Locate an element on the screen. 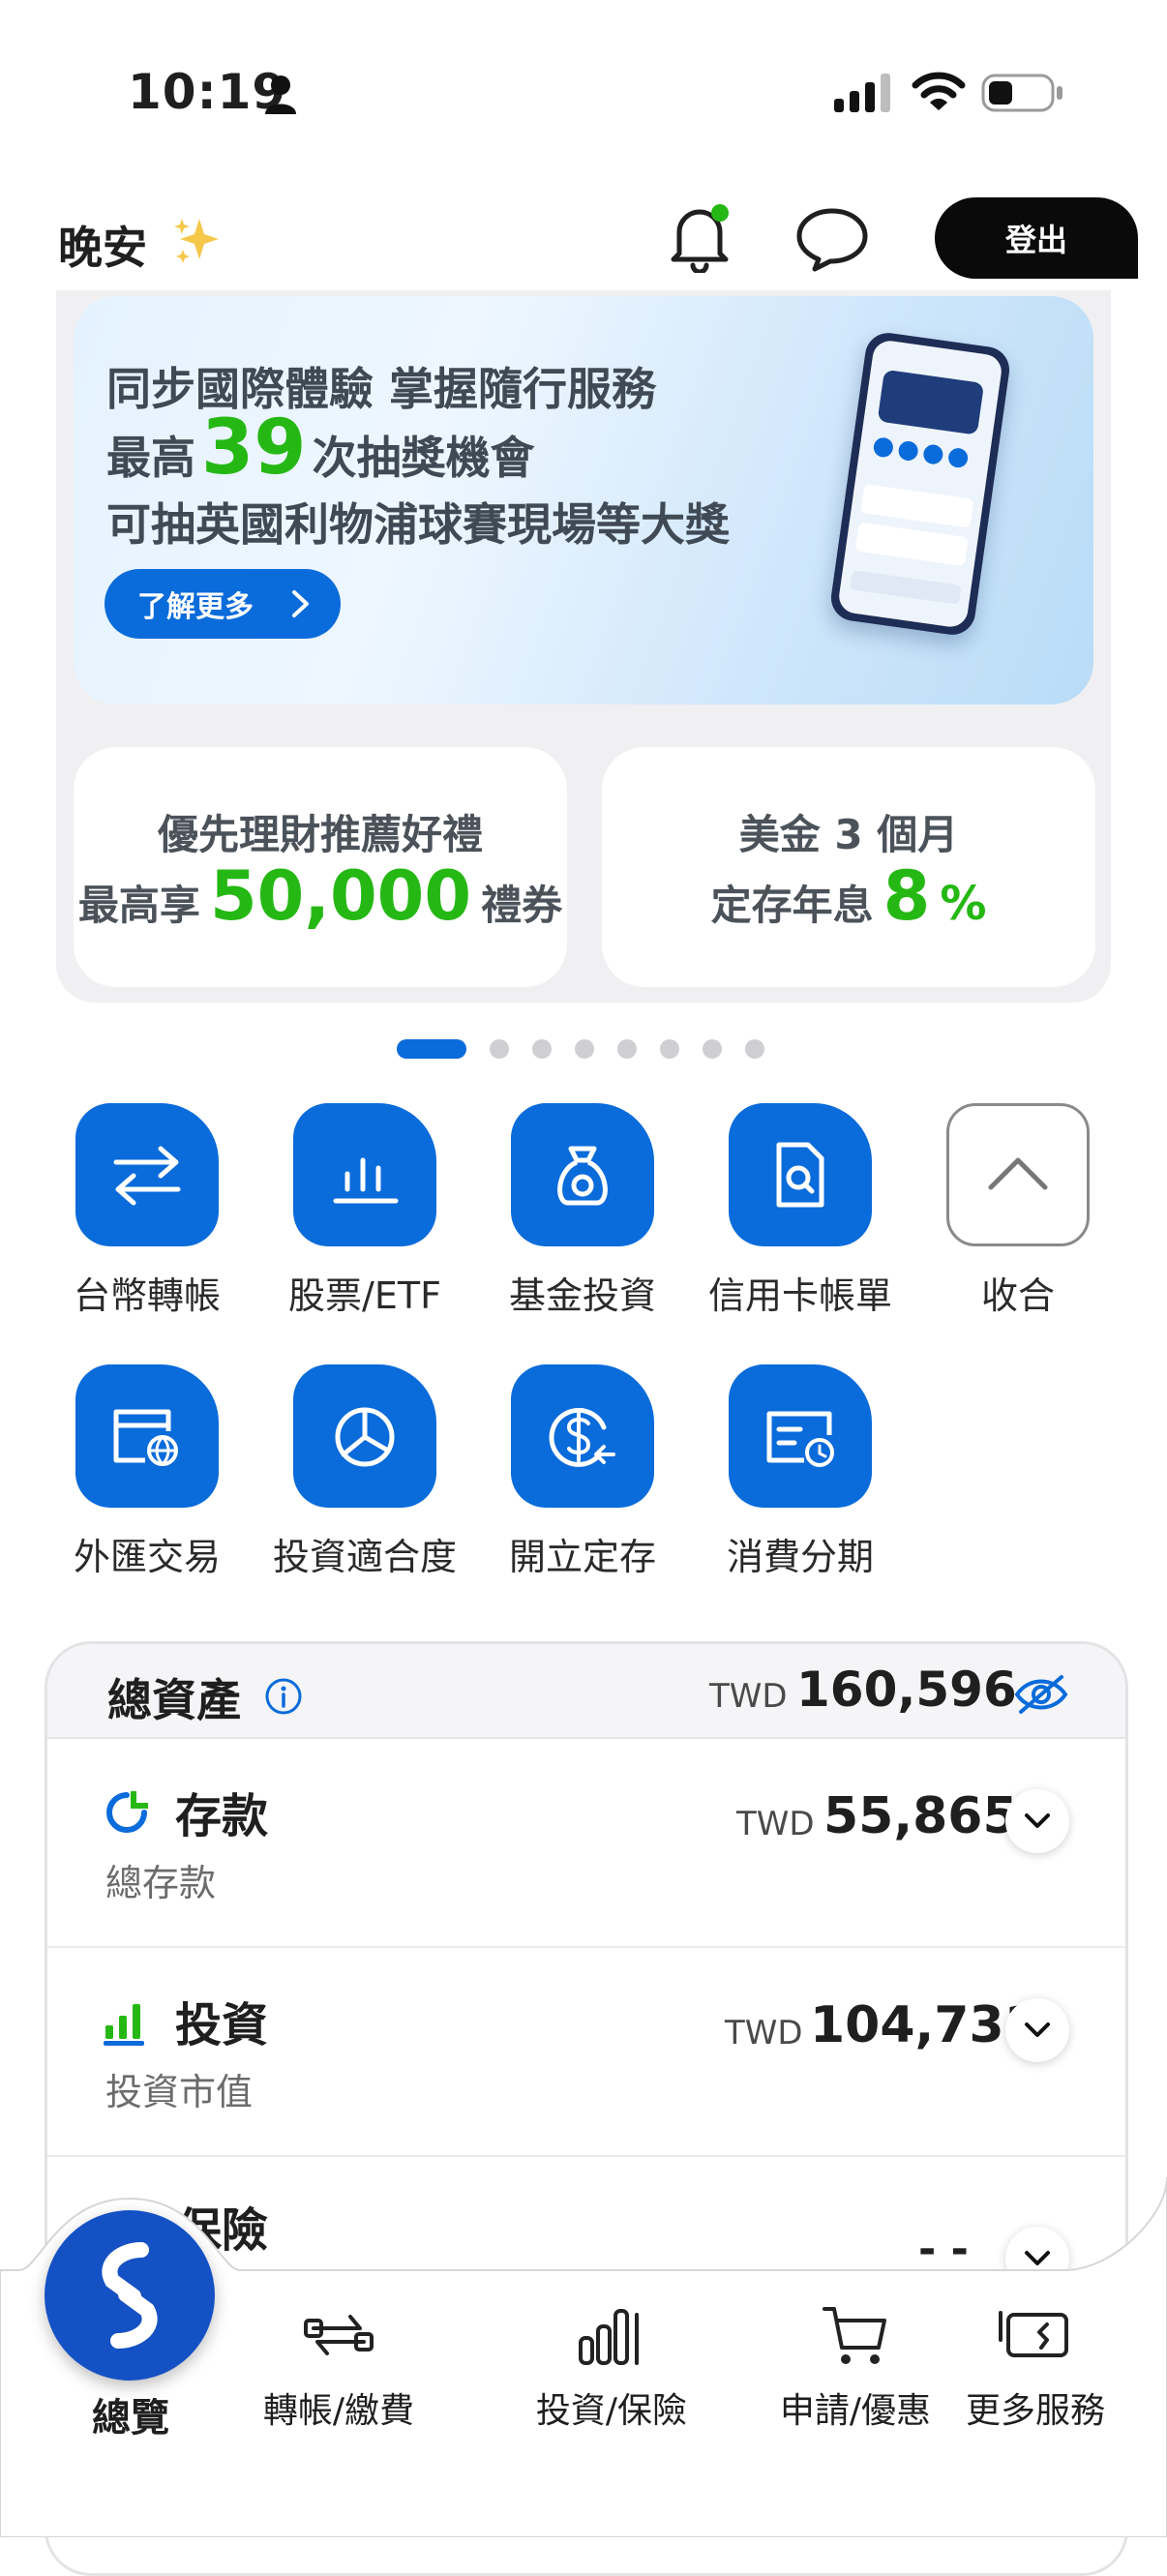 Image resolution: width=1167 pixels, height=2576 pixels. nav-label: 轉帳/繳費 is located at coordinates (338, 2411).